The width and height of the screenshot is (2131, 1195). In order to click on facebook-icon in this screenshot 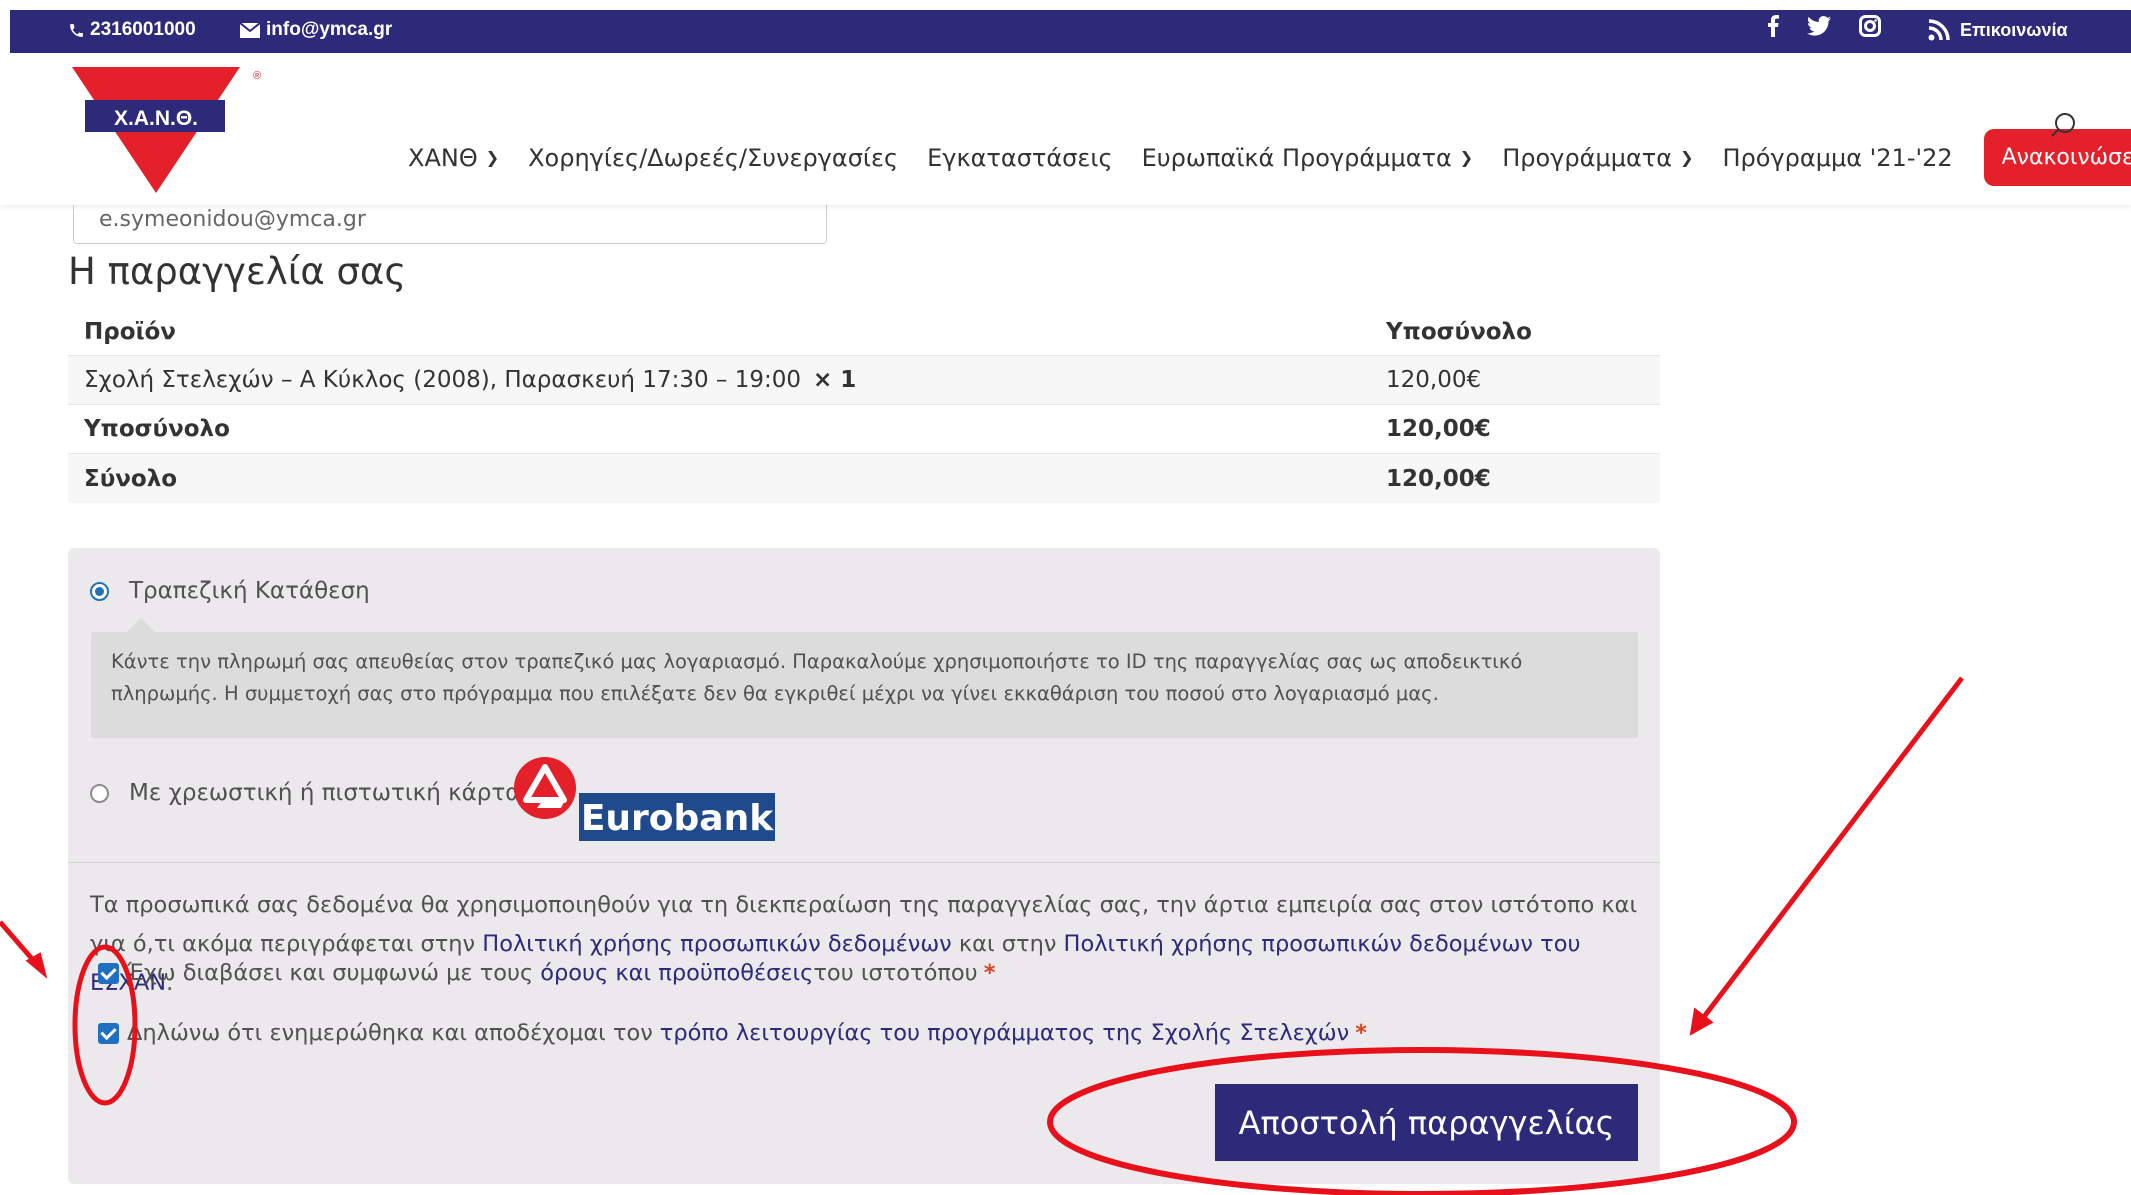, I will do `click(1773, 26)`.